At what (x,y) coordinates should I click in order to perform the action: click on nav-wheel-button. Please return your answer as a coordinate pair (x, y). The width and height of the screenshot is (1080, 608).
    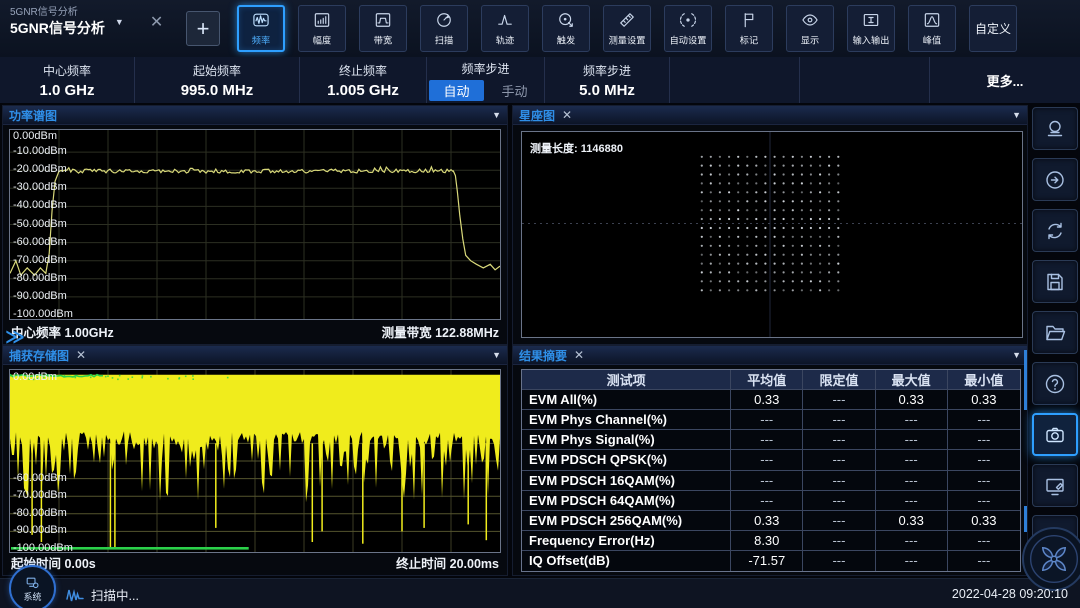
    Looking at the image, I should click on (1051, 559).